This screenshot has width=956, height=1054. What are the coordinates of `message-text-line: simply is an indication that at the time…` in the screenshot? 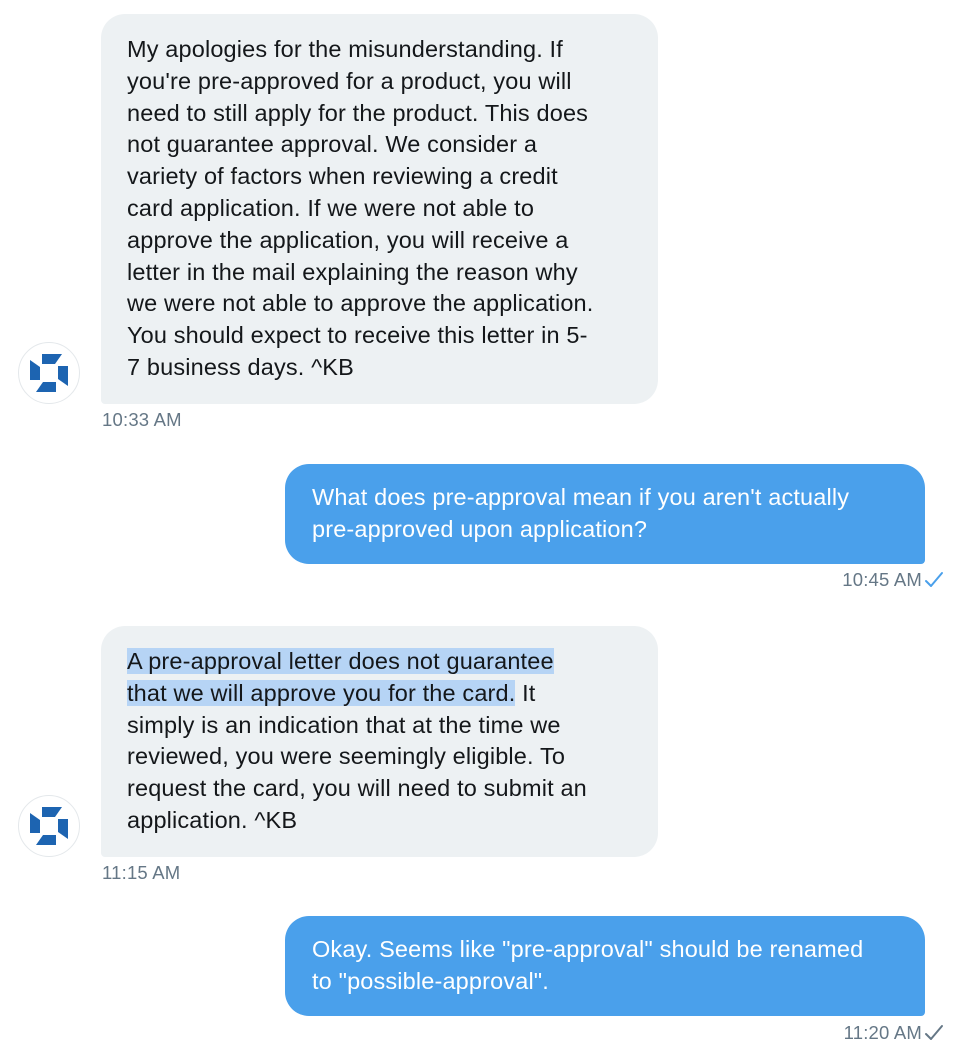 It's located at (344, 724).